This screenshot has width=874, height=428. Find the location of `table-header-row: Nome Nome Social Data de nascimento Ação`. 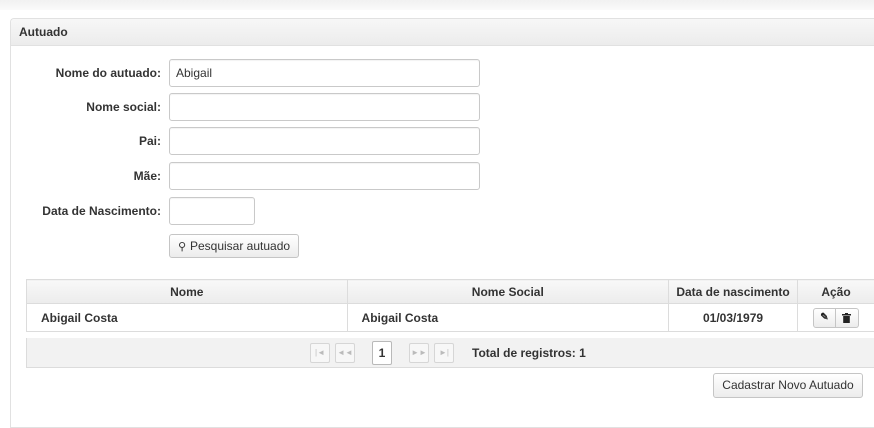

table-header-row: Nome Nome Social Data de nascimento Ação is located at coordinates (450, 292).